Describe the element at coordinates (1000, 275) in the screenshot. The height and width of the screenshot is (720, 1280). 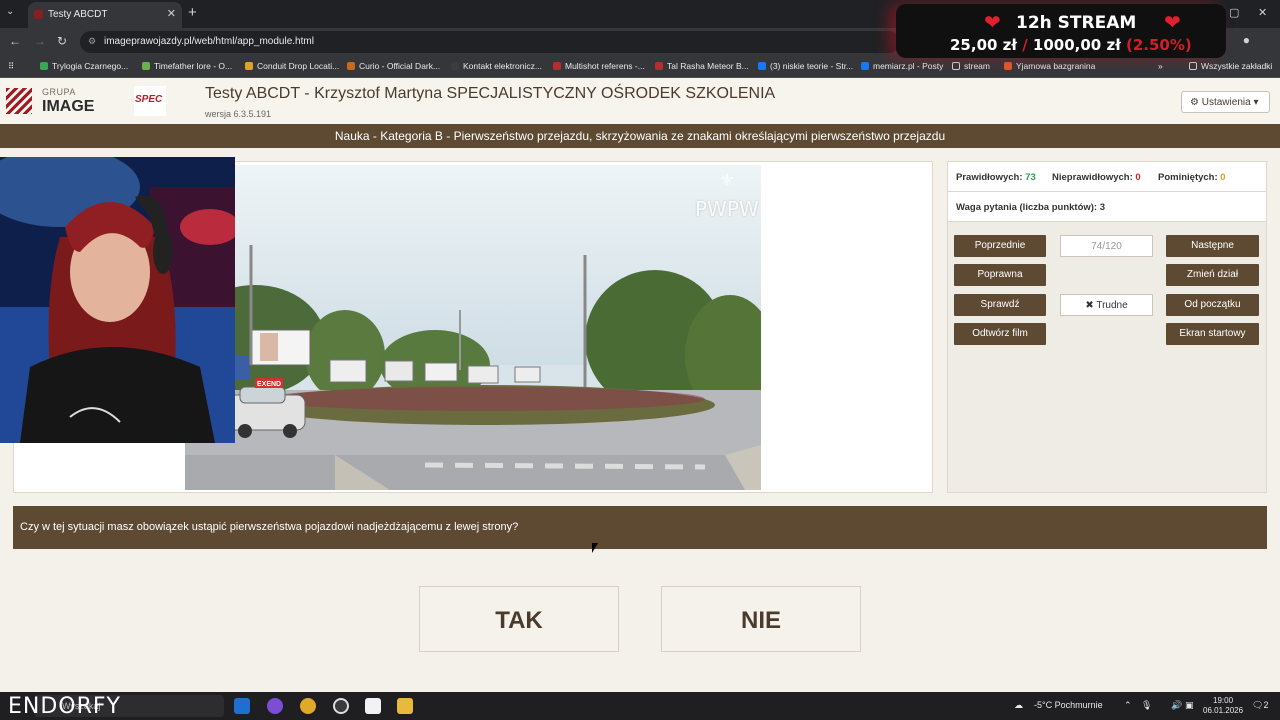
I see `show-correct-button: Poprawna` at that location.